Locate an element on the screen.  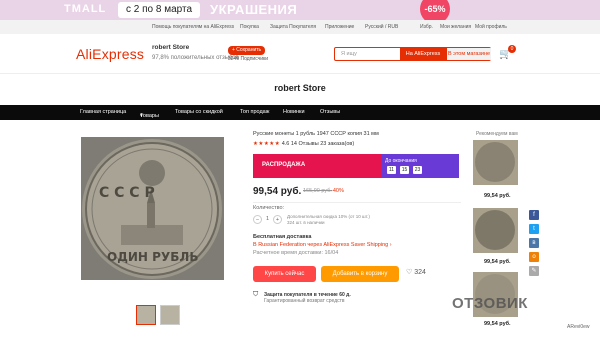
orders-count: 23 заказа(ов) is located at coordinates (337, 144).